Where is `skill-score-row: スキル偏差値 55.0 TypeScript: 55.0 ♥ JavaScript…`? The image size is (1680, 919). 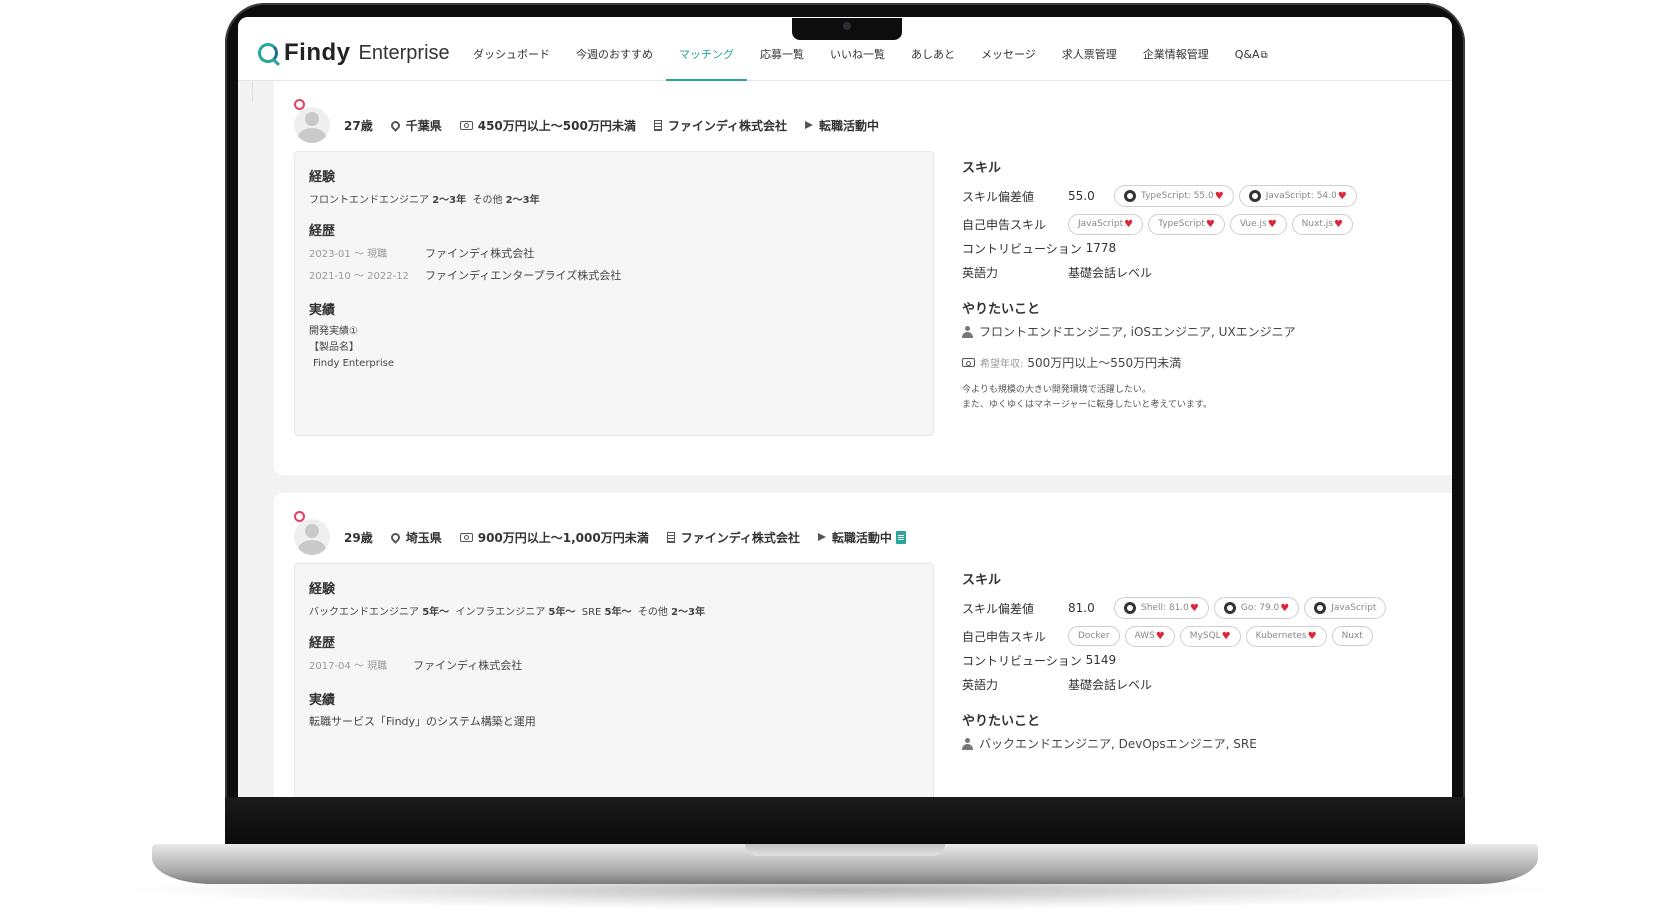
skill-score-row: スキル偏差値 55.0 TypeScript: 55.0 ♥ JavaScript… is located at coordinates (1207, 196).